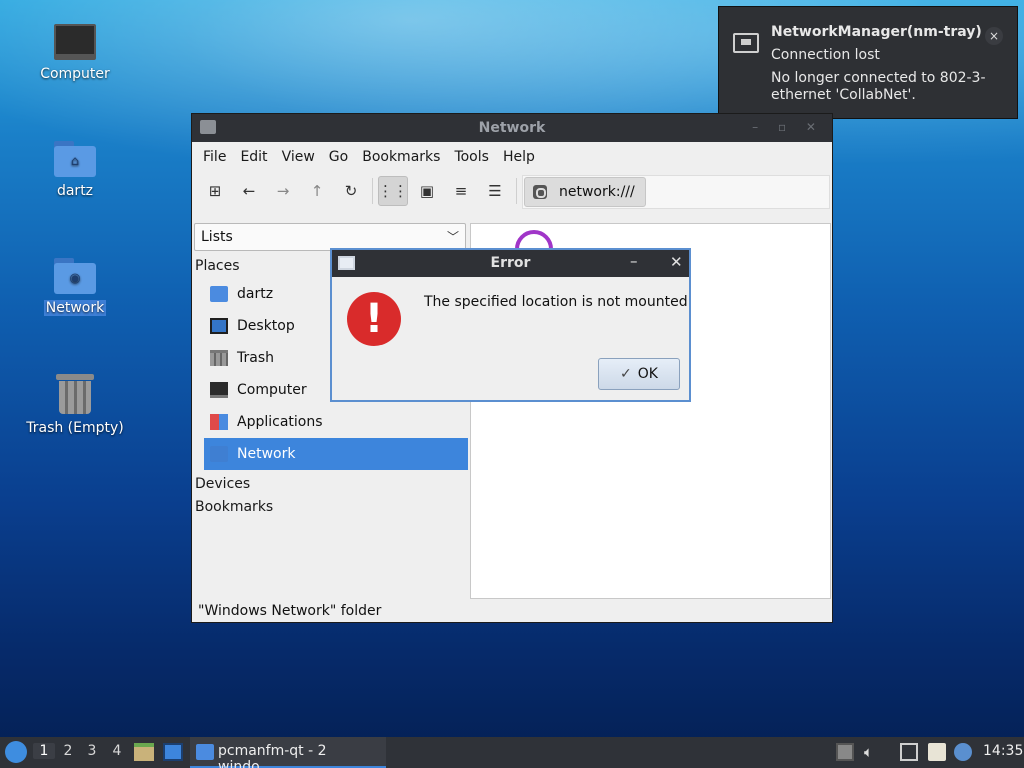 This screenshot has width=1024, height=768. What do you see at coordinates (512, 752) in the screenshot?
I see `taskbar: 1 2 3 4 pcmanfm-qt - 2 windo… 🔈︎ 14:35` at bounding box center [512, 752].